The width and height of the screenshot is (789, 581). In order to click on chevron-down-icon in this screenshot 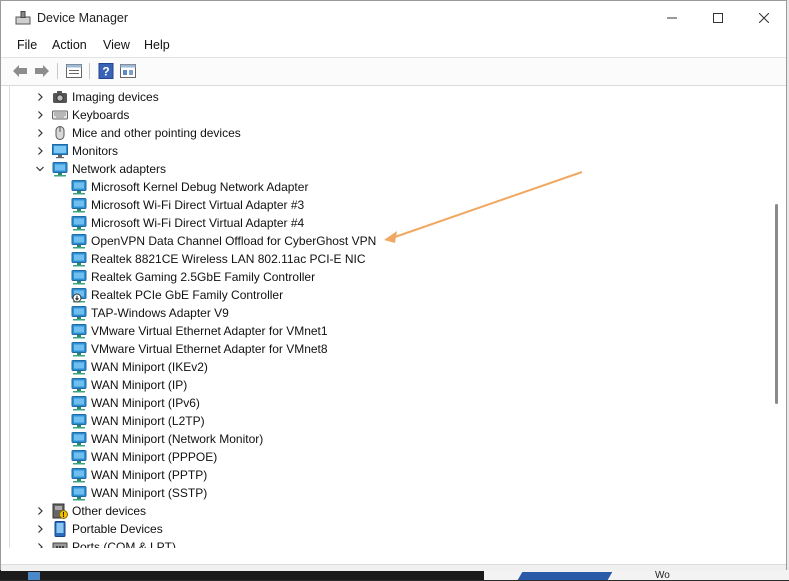, I will do `click(40, 169)`.